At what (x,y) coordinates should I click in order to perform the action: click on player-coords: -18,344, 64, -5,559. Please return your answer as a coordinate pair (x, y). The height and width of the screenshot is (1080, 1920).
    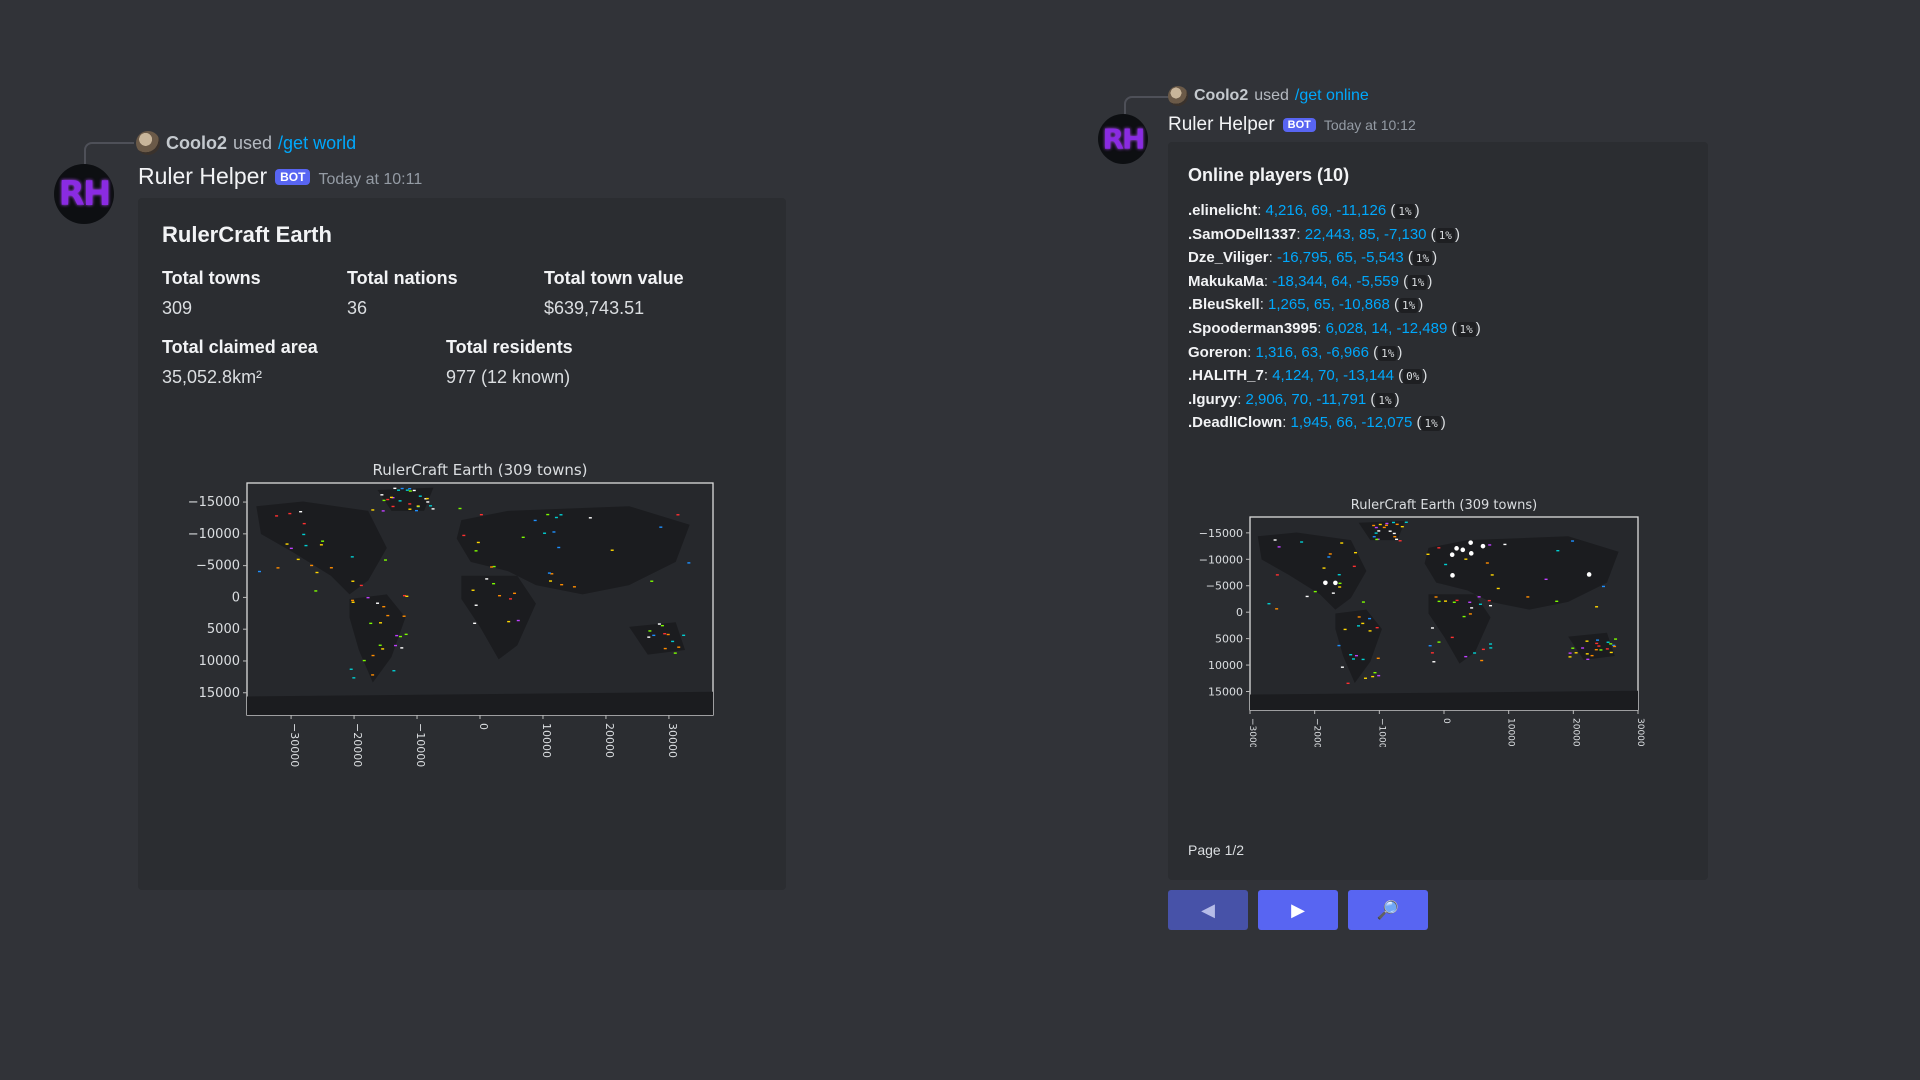
    Looking at the image, I should click on (1335, 281).